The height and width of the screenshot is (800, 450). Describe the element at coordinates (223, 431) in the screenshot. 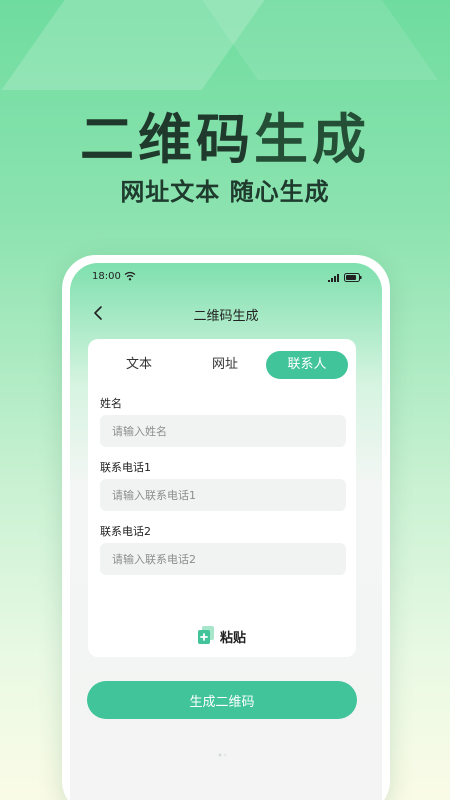

I see `name-input` at that location.